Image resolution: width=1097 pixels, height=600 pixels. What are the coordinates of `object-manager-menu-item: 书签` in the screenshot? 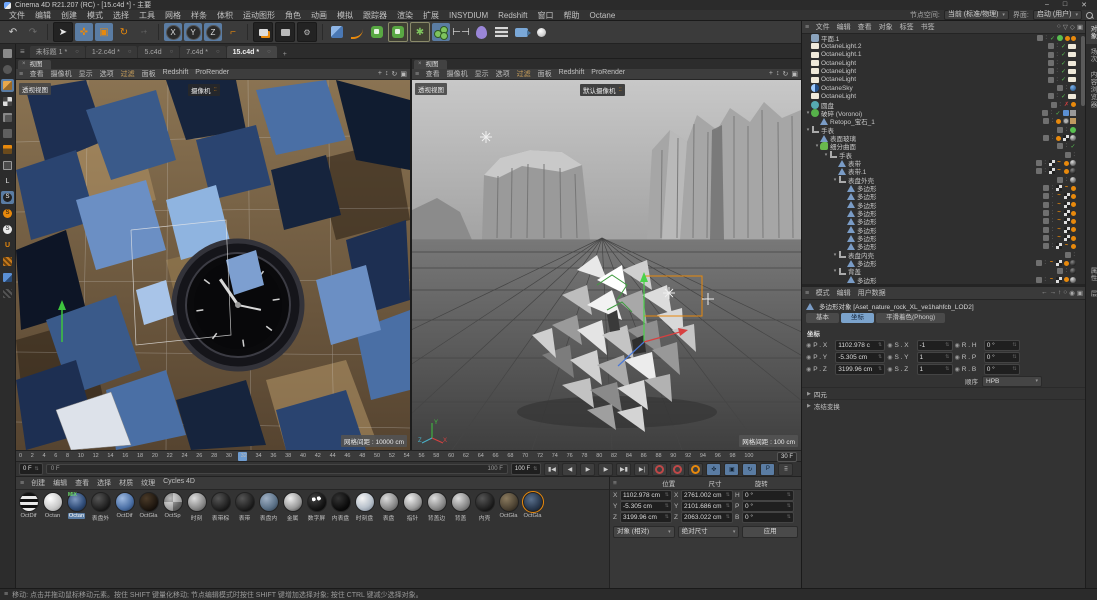 It's located at (927, 27).